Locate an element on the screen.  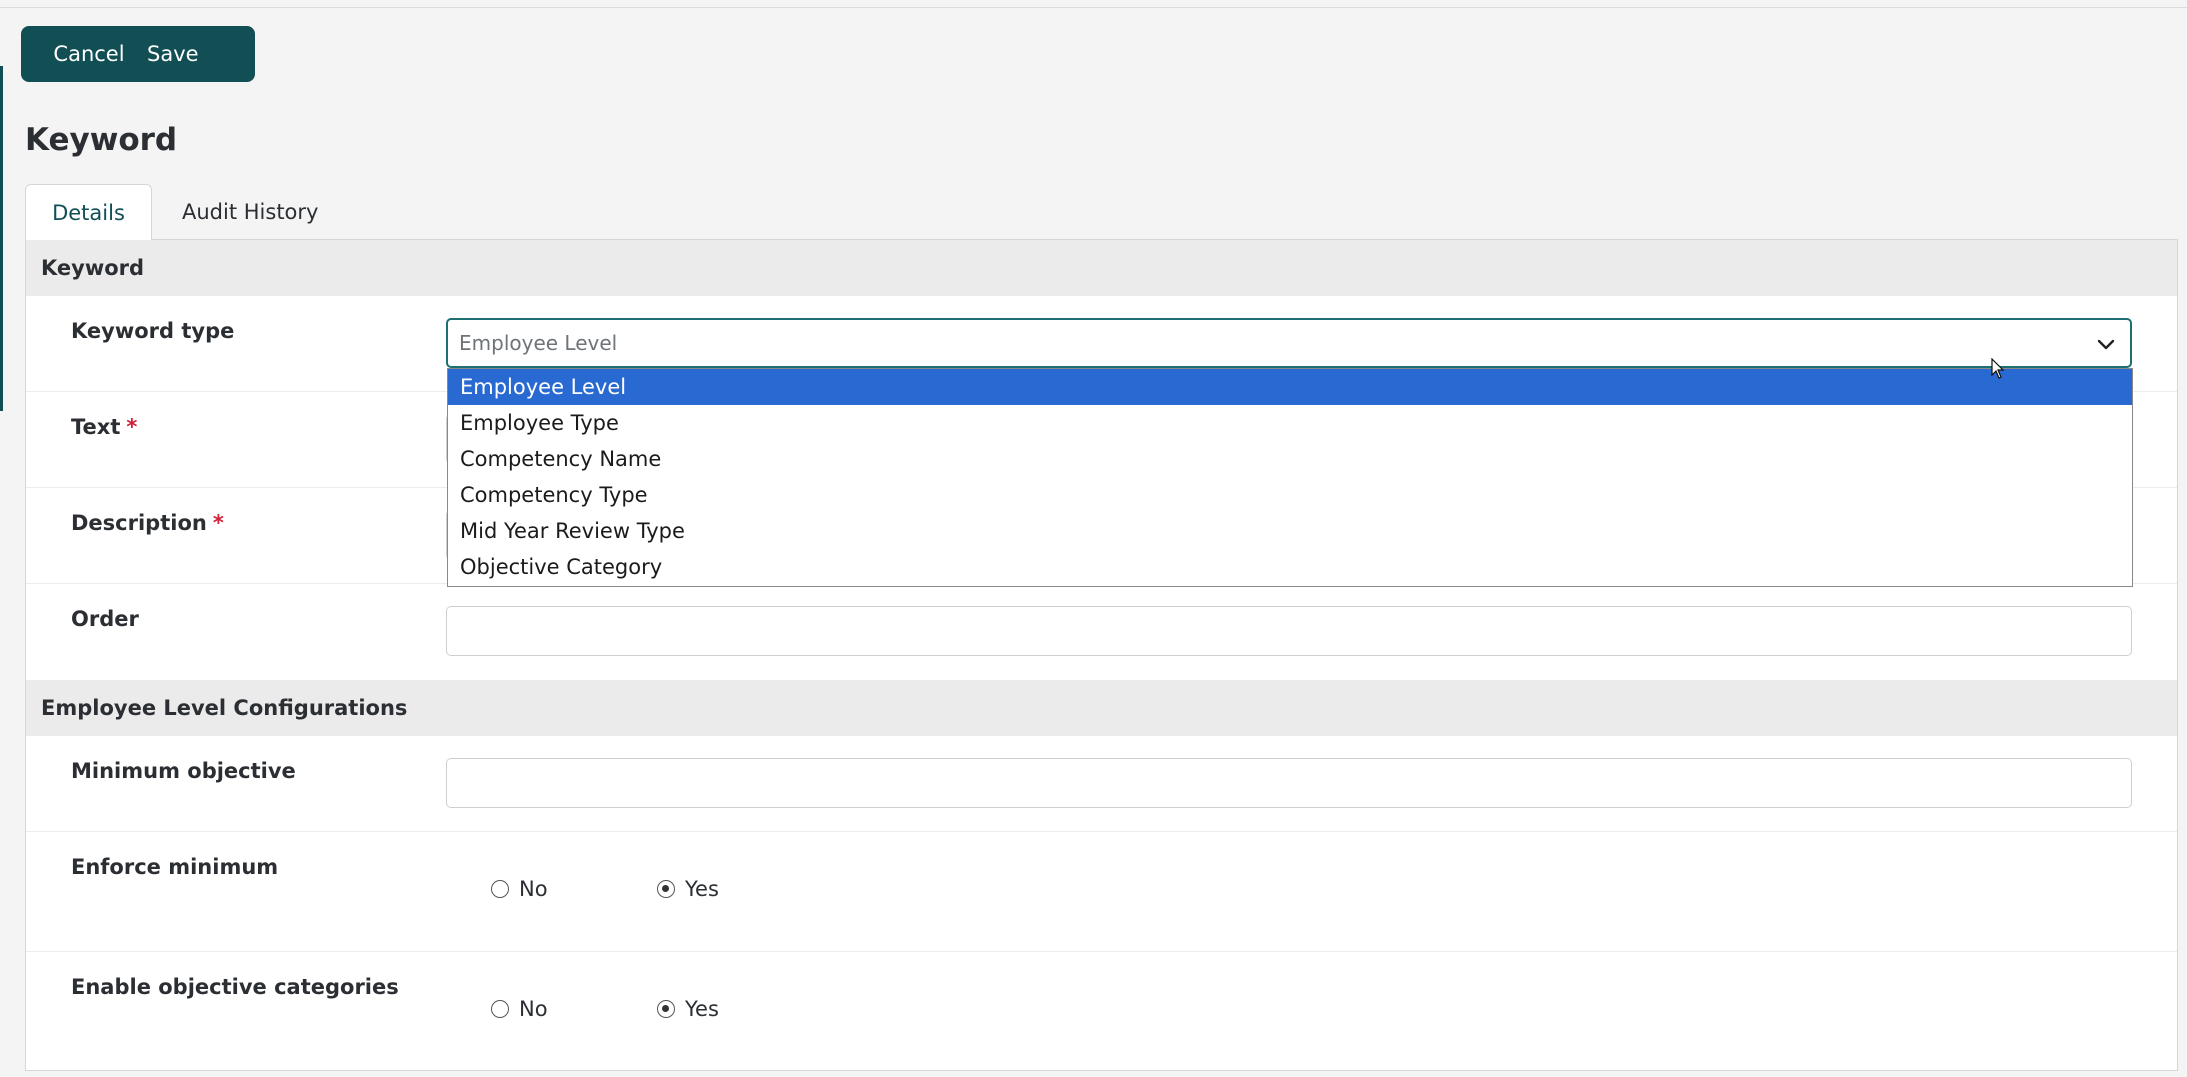
row-order: Order is located at coordinates (1101, 632).